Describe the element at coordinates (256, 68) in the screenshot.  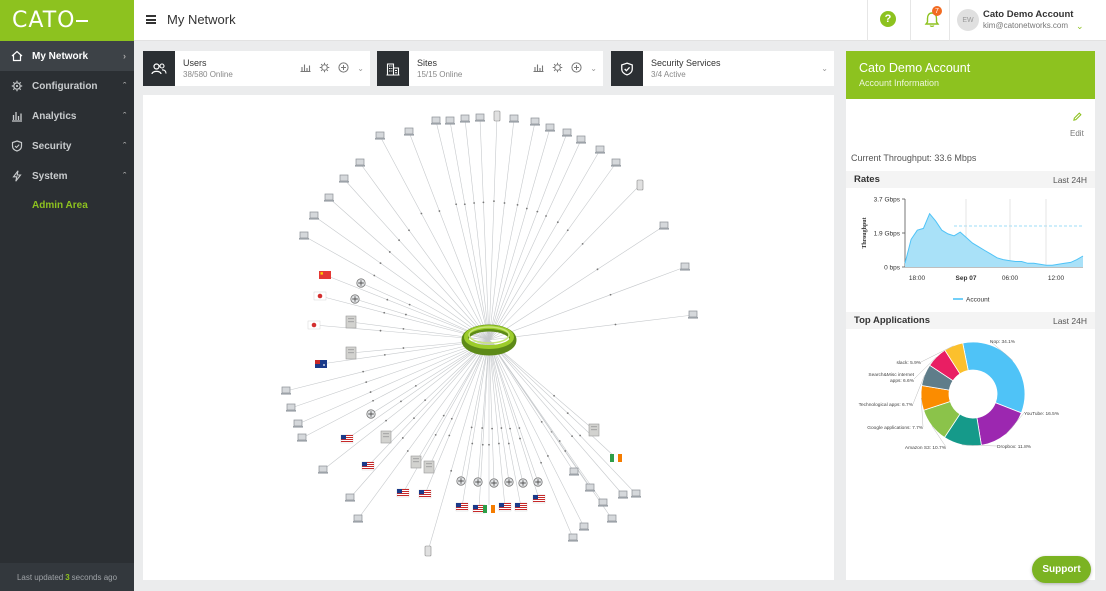
I see `users-card: Users 38/580 Online ⌄` at that location.